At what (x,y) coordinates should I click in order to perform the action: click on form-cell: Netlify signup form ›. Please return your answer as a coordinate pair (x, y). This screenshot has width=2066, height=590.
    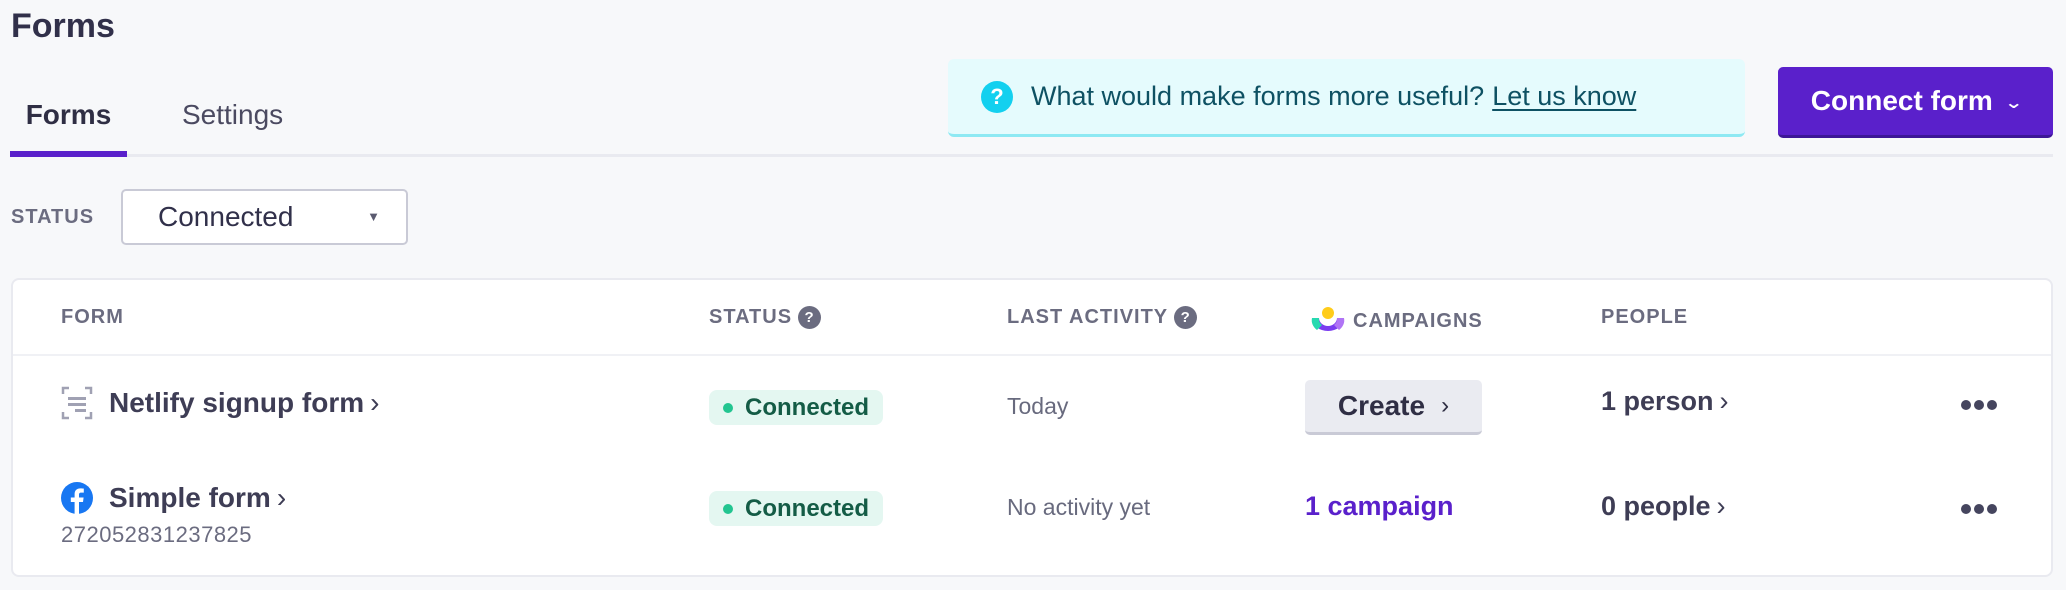
    Looking at the image, I should click on (220, 403).